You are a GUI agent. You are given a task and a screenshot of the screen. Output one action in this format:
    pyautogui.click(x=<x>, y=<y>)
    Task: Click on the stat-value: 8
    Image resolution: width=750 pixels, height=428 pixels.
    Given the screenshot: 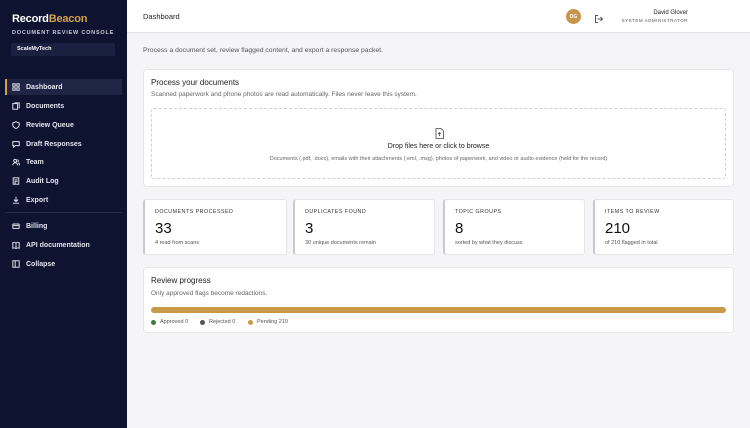 What is the action you would take?
    pyautogui.click(x=459, y=228)
    